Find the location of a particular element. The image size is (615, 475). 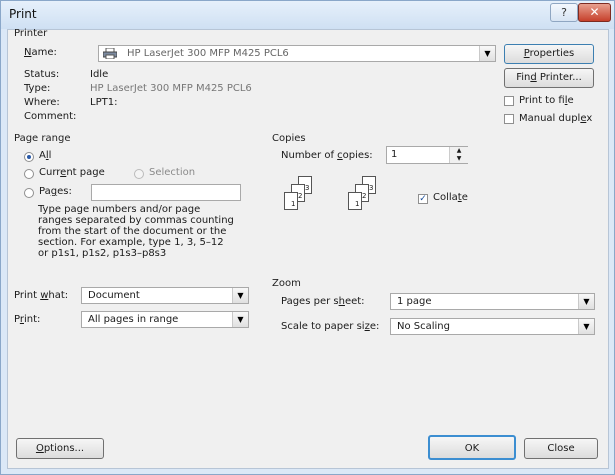

print-select: All pages in range ▼ is located at coordinates (165, 319).